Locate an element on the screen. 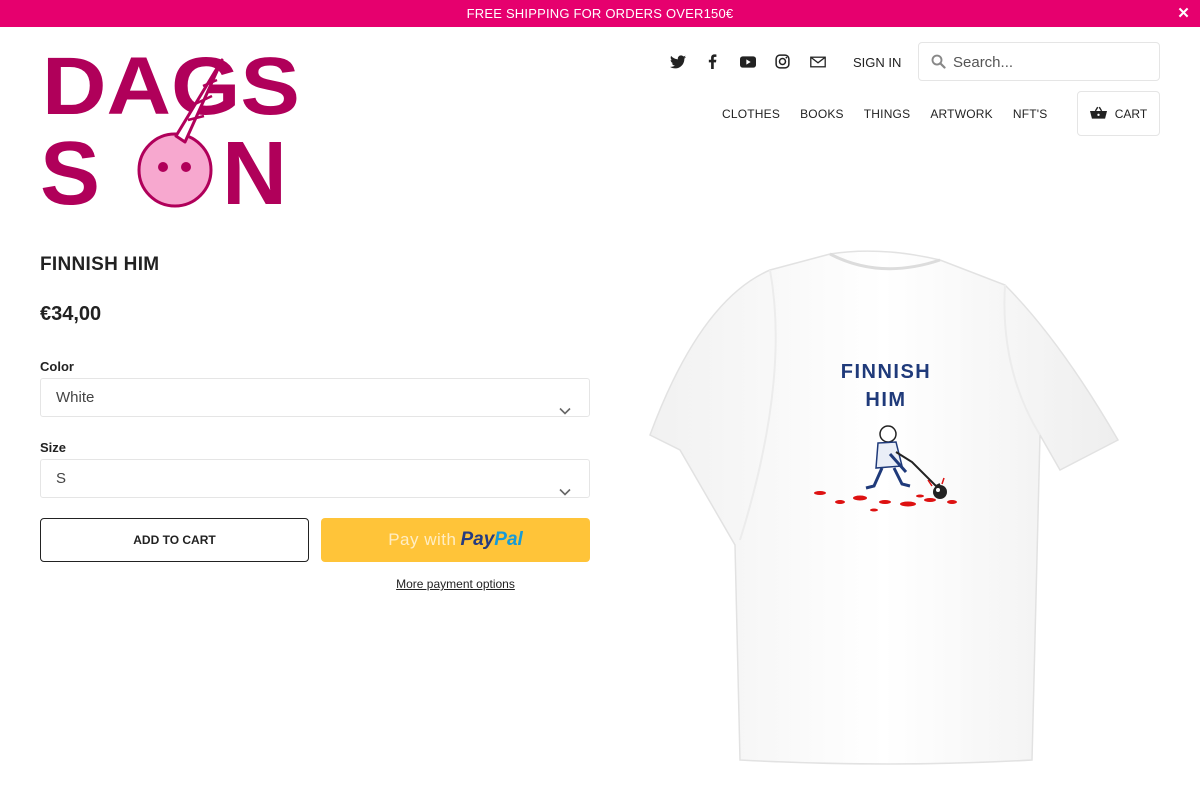 This screenshot has height=800, width=1200. color-label: Color is located at coordinates (57, 366).